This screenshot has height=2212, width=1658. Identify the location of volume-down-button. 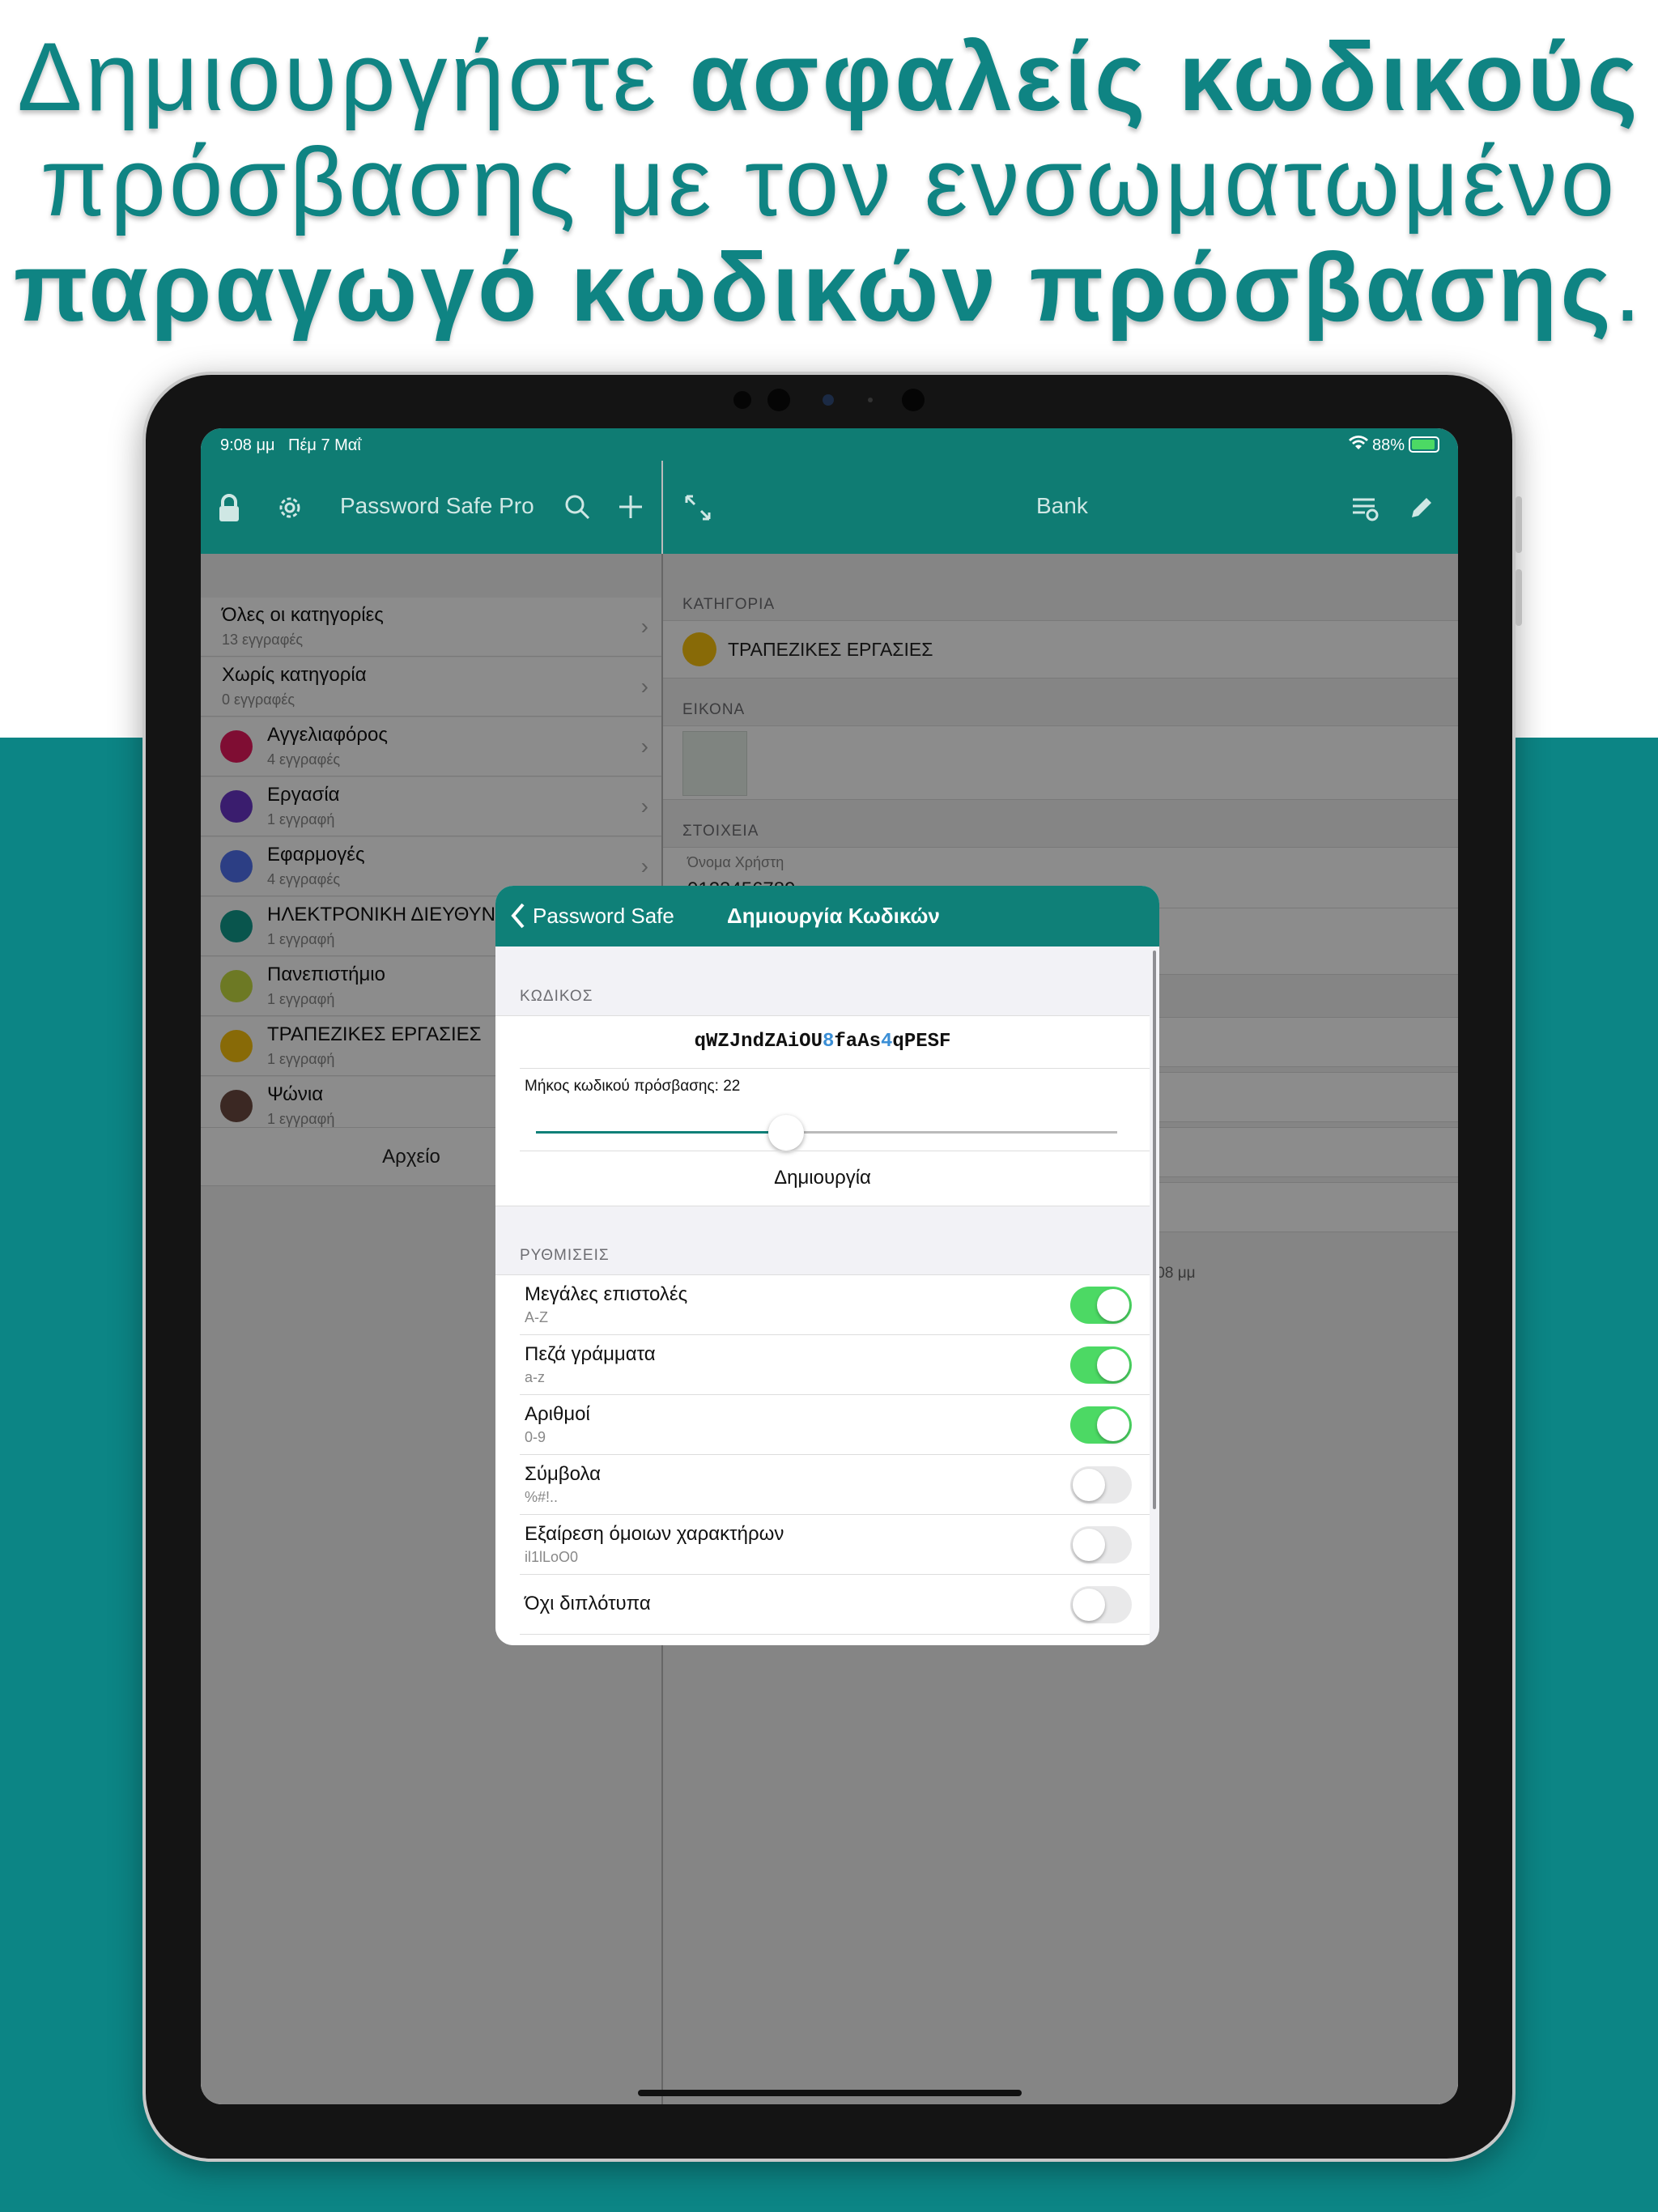
(1519, 598).